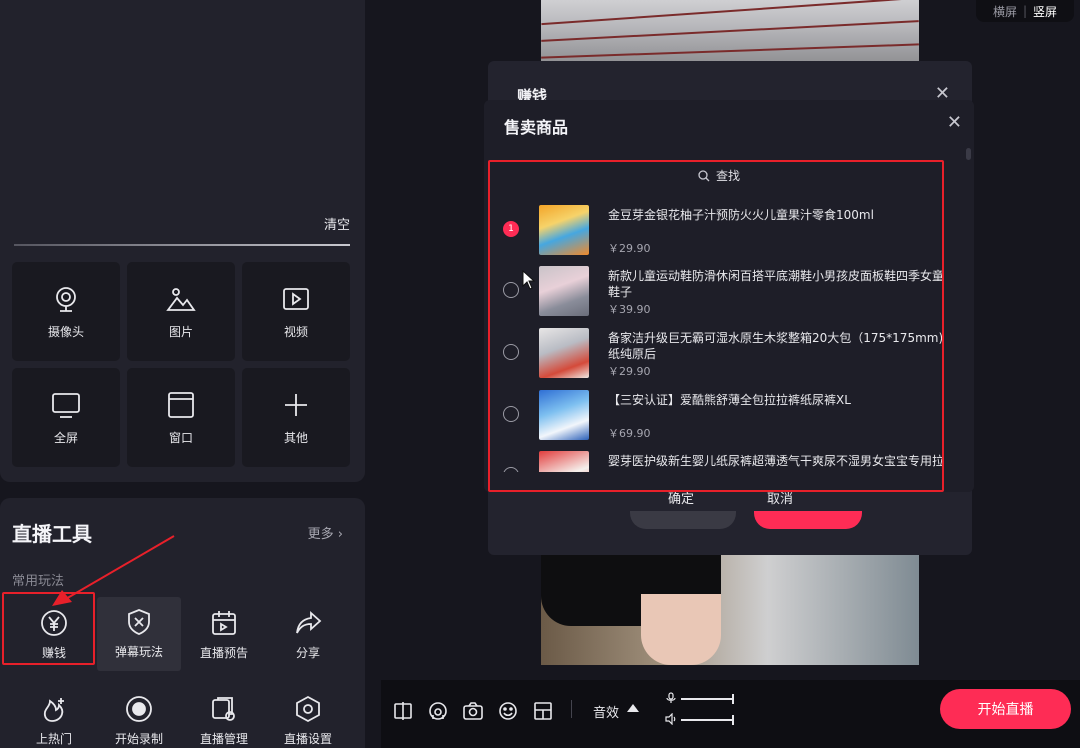 Image resolution: width=1080 pixels, height=748 pixels. I want to click on source-label: 其他, so click(295, 437).